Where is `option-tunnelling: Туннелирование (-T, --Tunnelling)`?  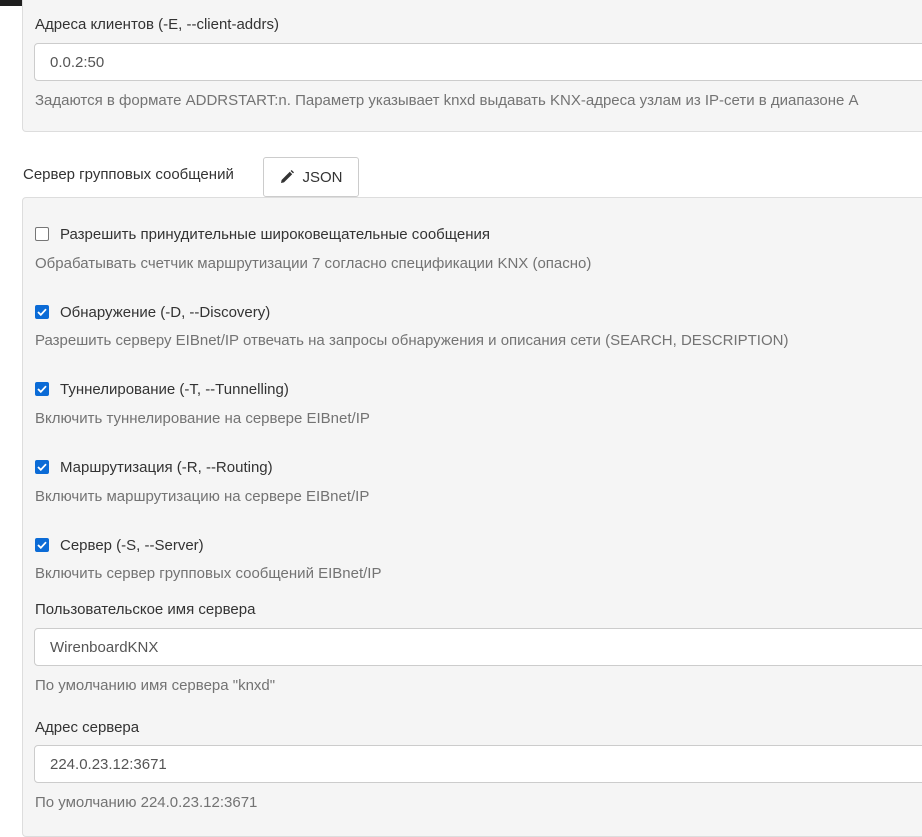 option-tunnelling: Туннелирование (-T, --Tunnelling) is located at coordinates (162, 389).